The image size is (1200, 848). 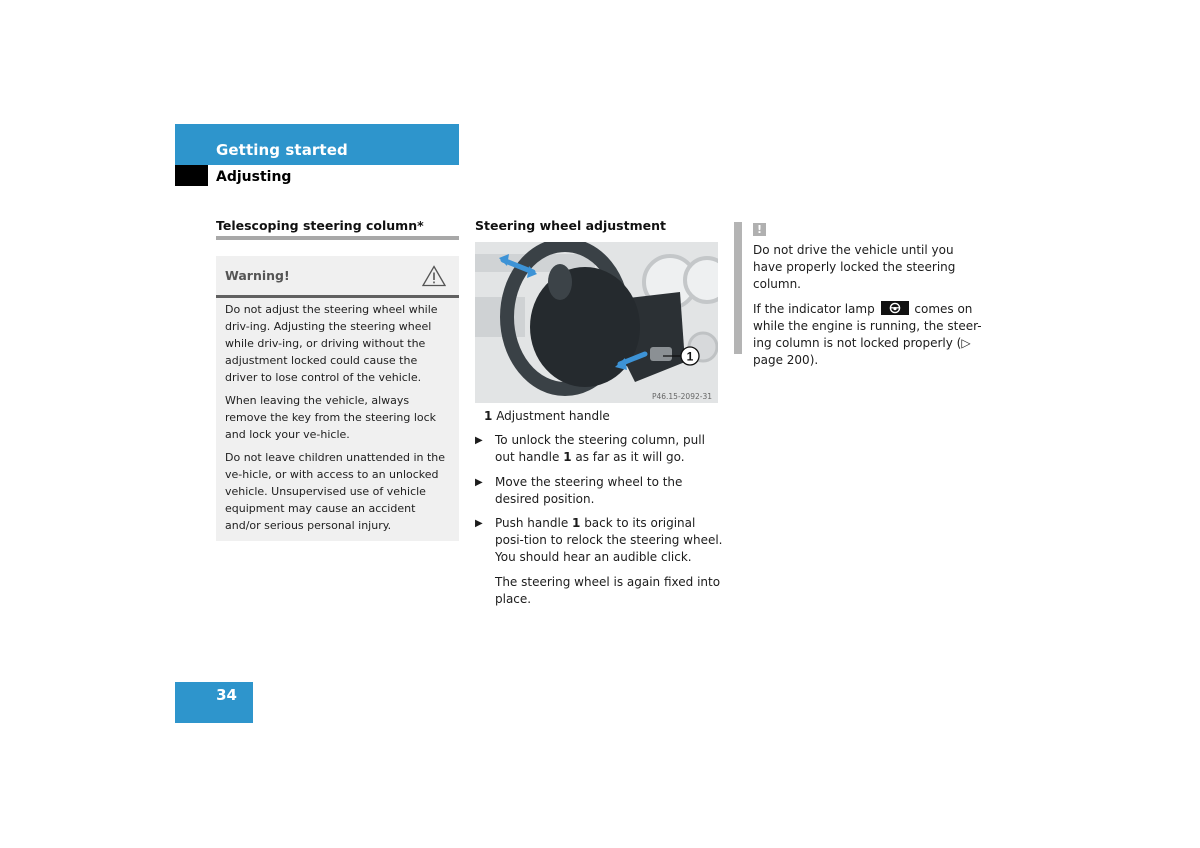 What do you see at coordinates (214, 702) in the screenshot?
I see `page-number-box: 34` at bounding box center [214, 702].